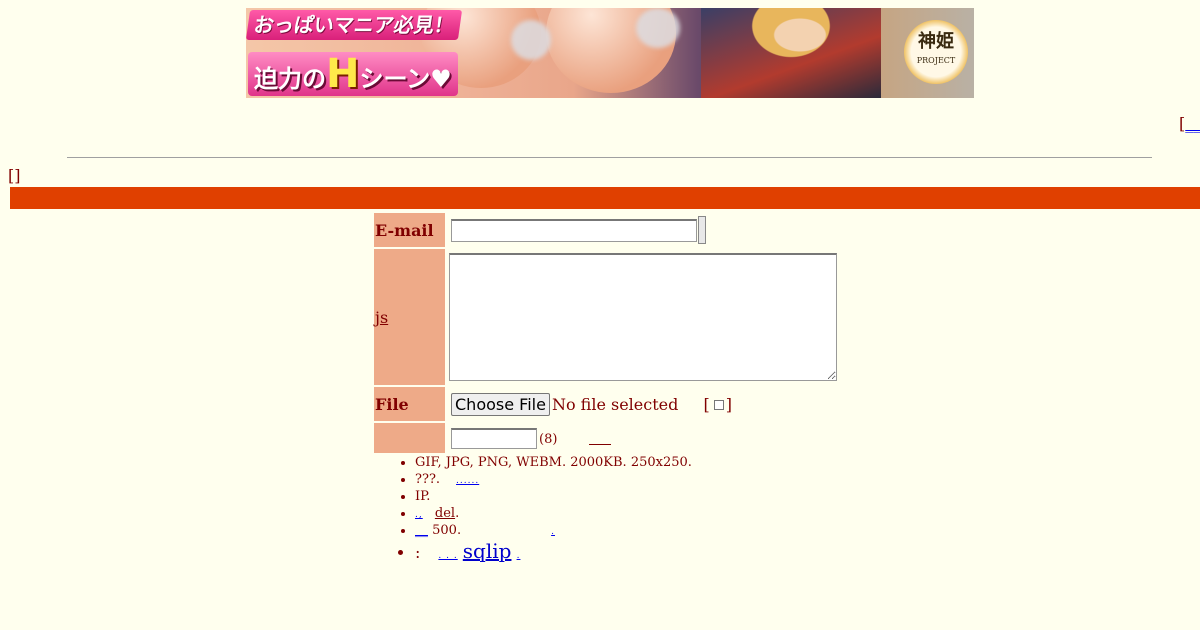  What do you see at coordinates (728, 404) in the screenshot?
I see `spoiler-bracket-close: ]` at bounding box center [728, 404].